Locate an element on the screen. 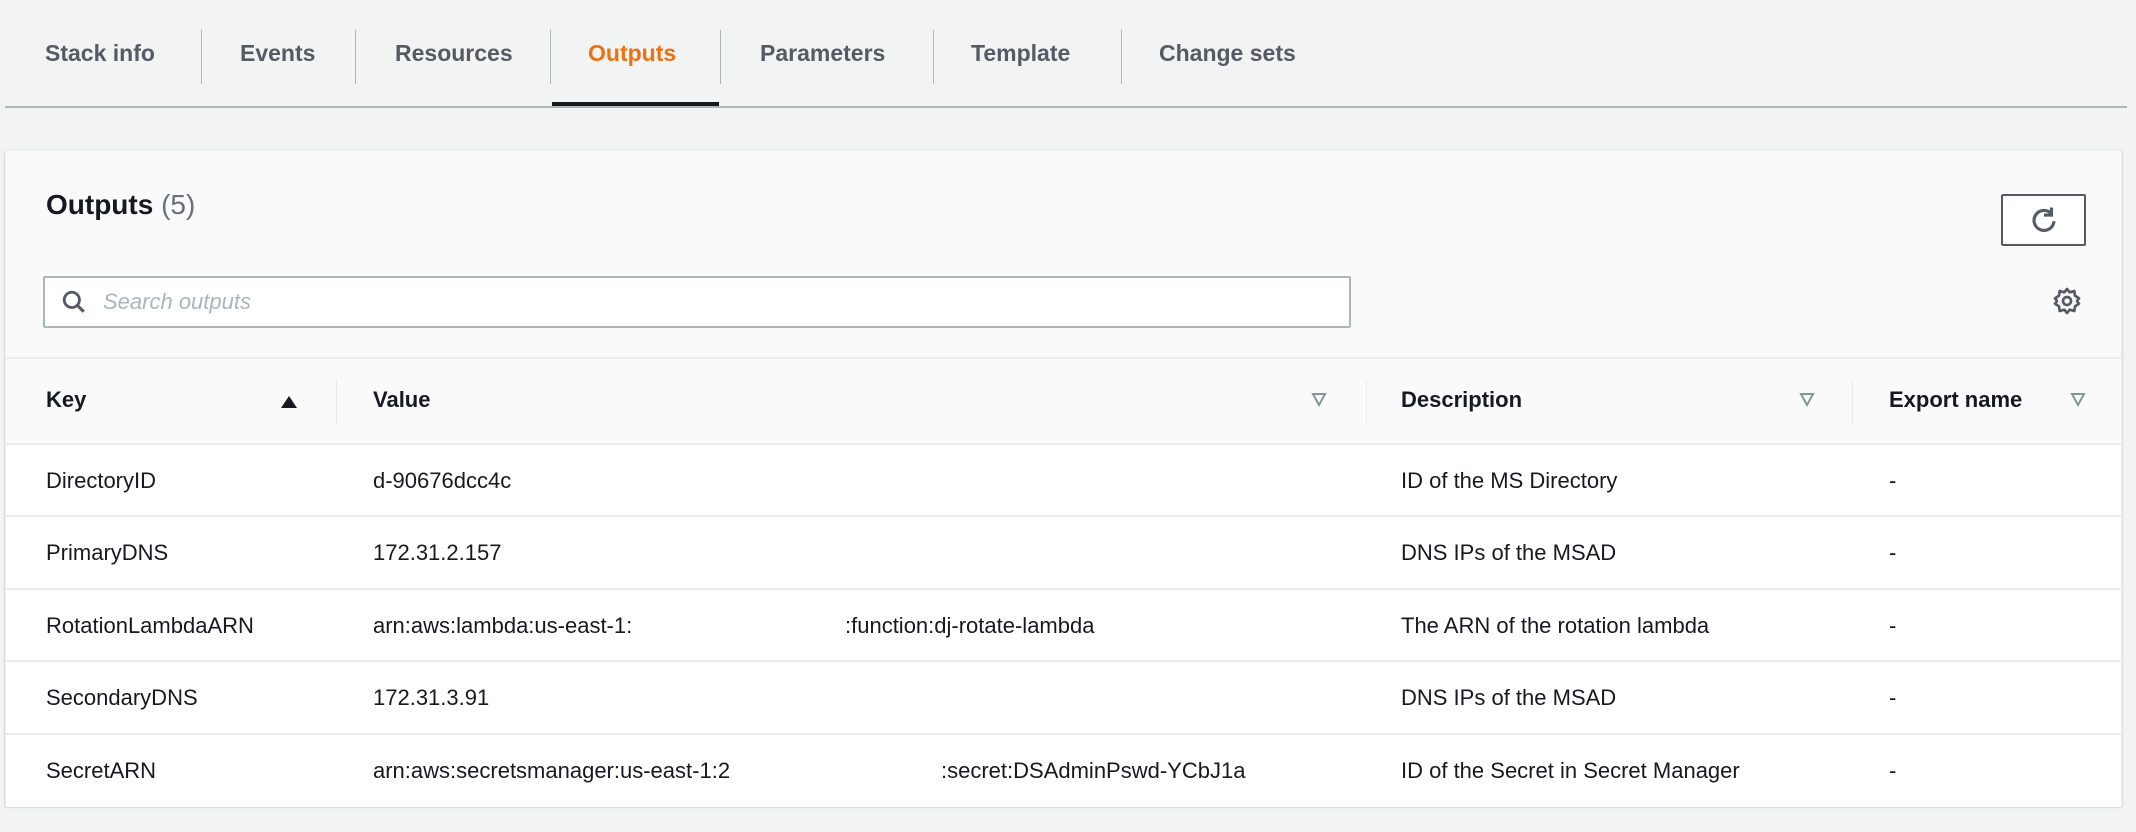 Image resolution: width=2136 pixels, height=832 pixels. cell-value-suffix: :function:dj-rotate-lambda is located at coordinates (970, 625).